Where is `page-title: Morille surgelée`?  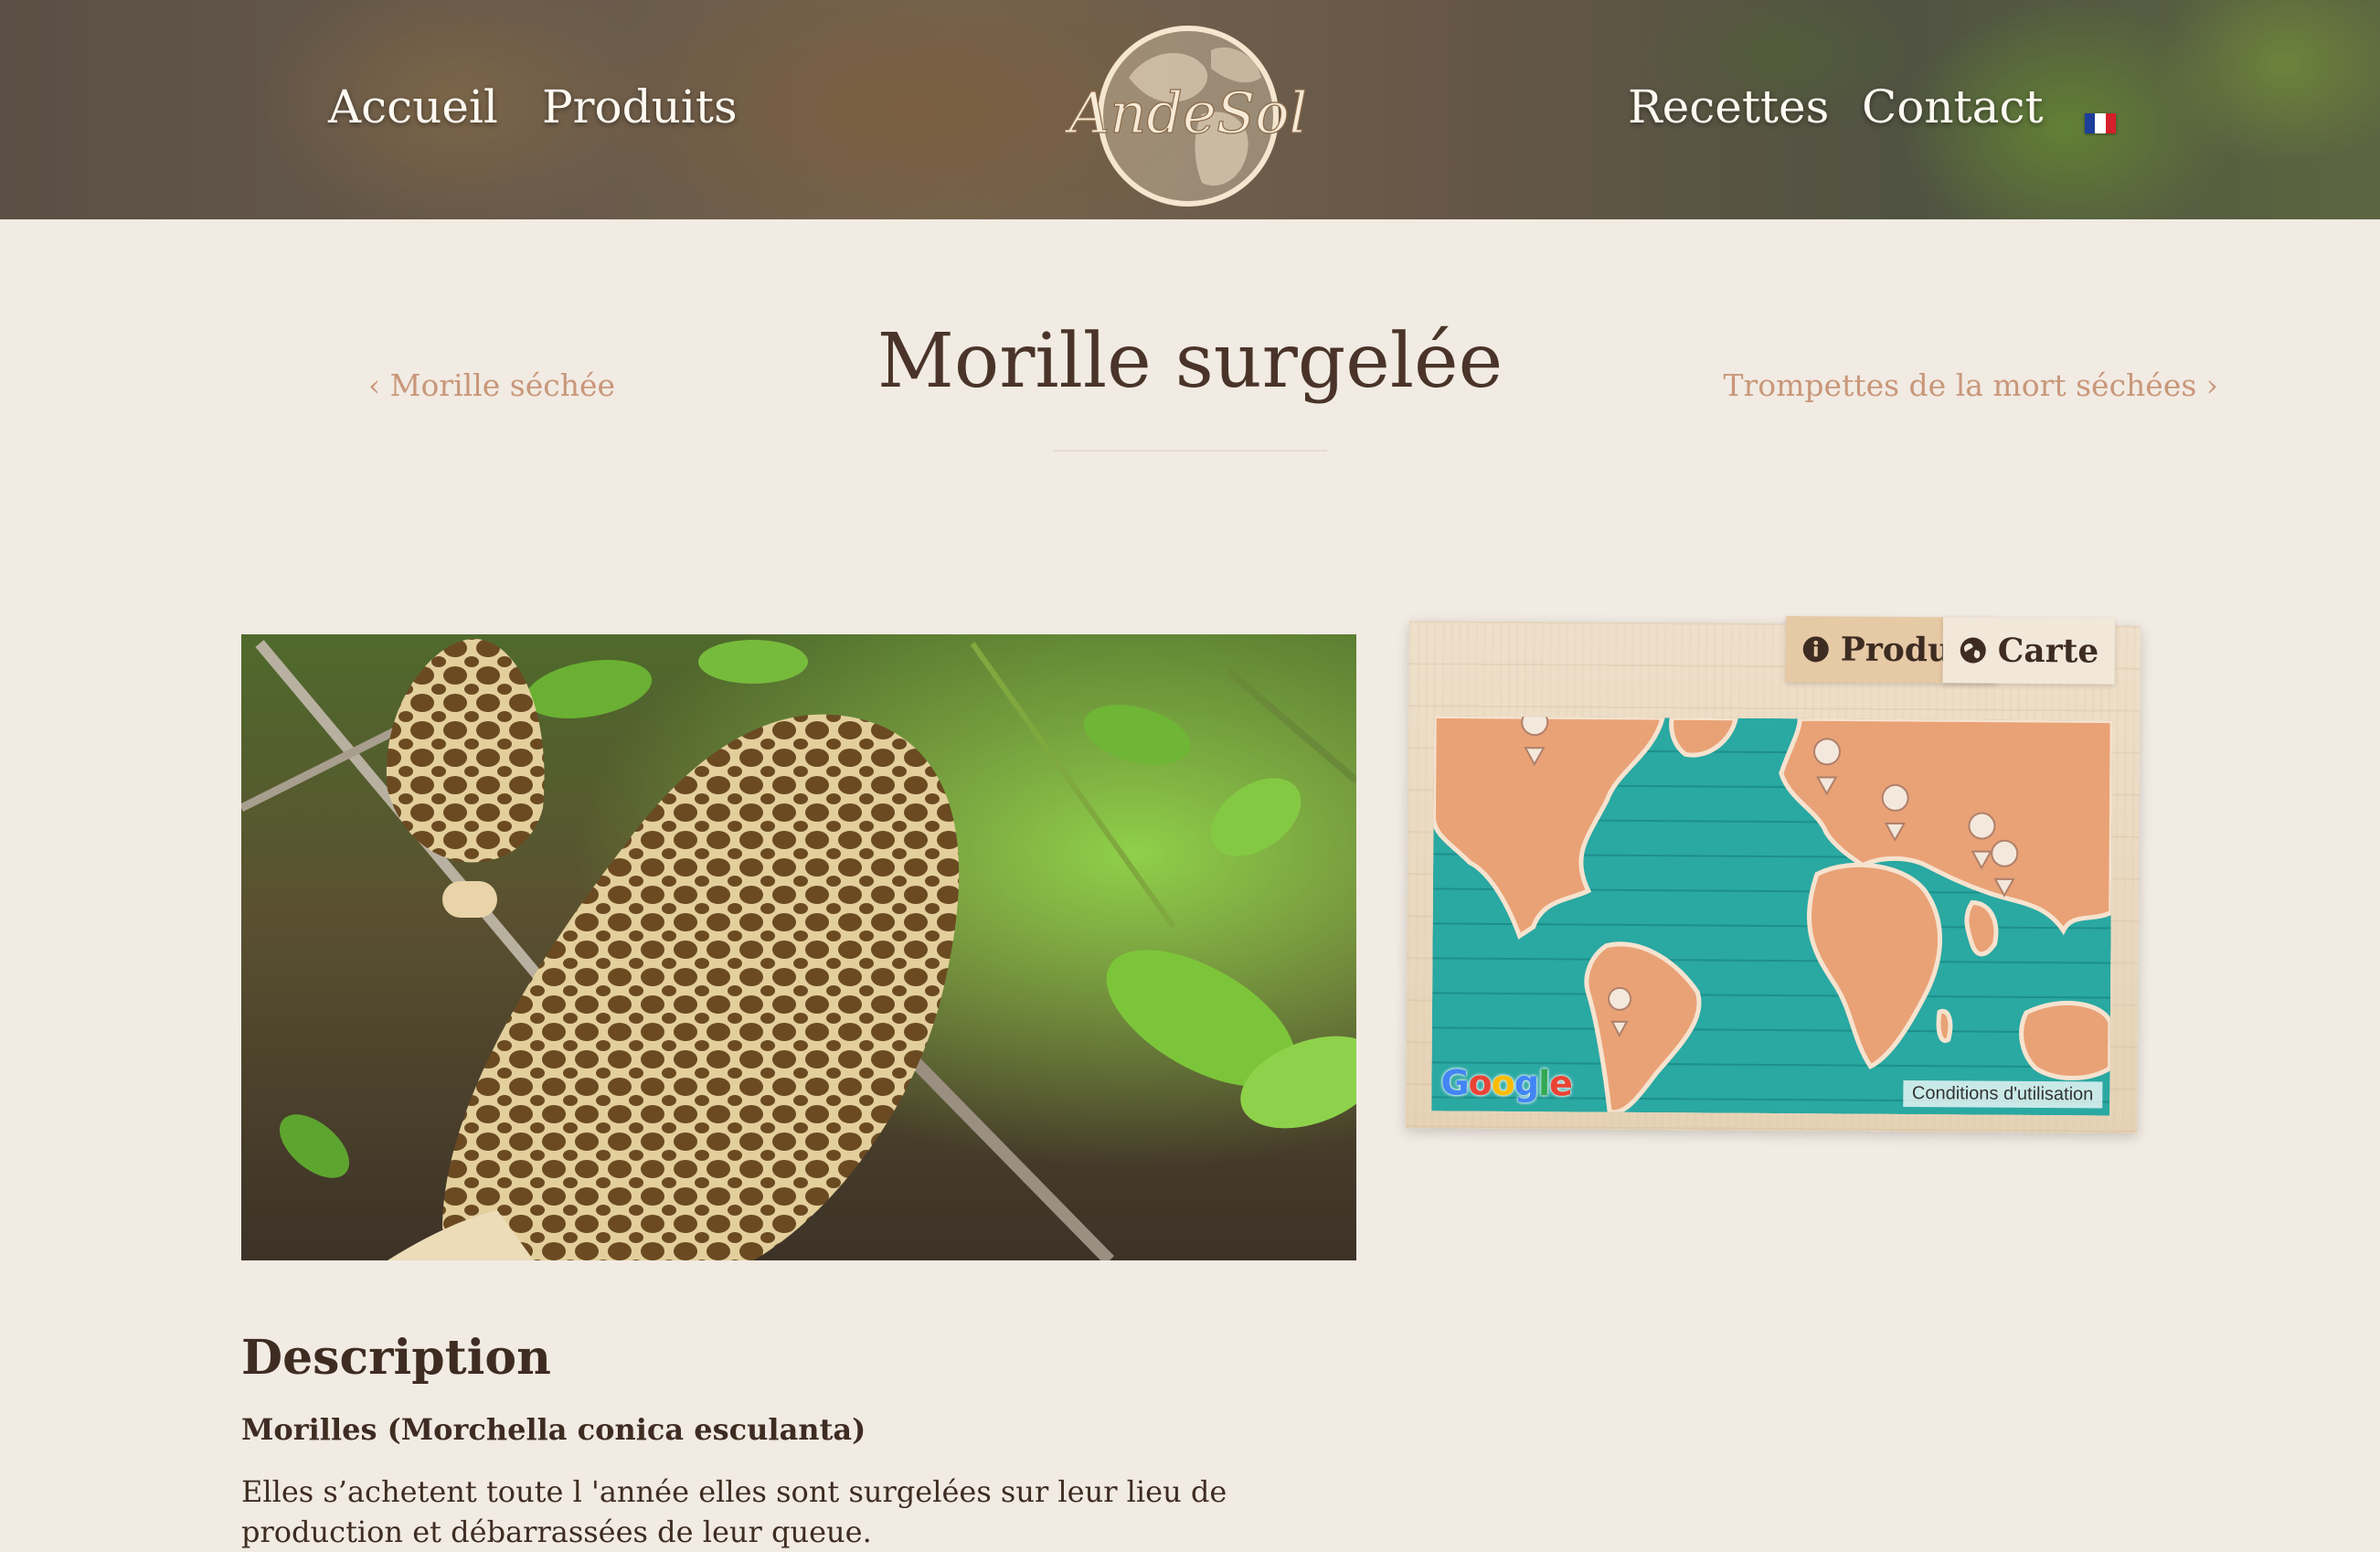
page-title: Morille surgelée is located at coordinates (1190, 362).